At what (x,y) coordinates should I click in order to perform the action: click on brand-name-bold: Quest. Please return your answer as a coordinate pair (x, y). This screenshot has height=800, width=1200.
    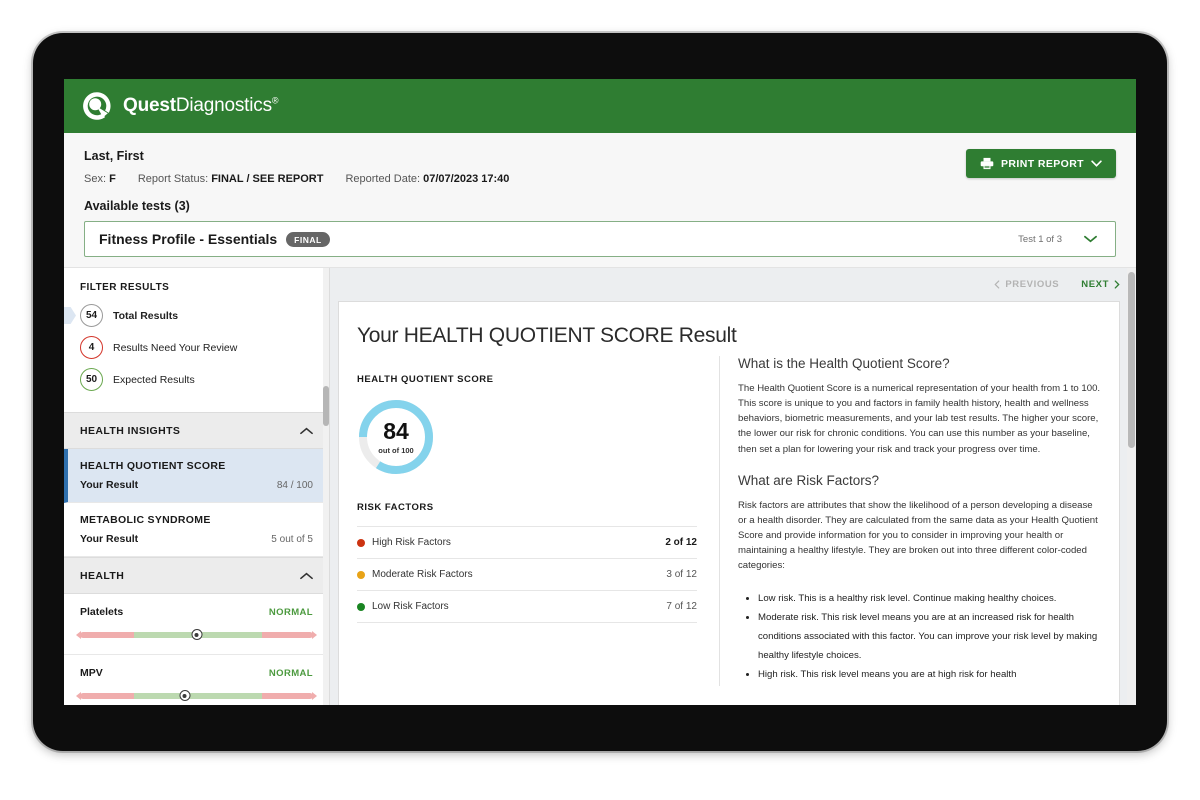
    Looking at the image, I should click on (149, 105).